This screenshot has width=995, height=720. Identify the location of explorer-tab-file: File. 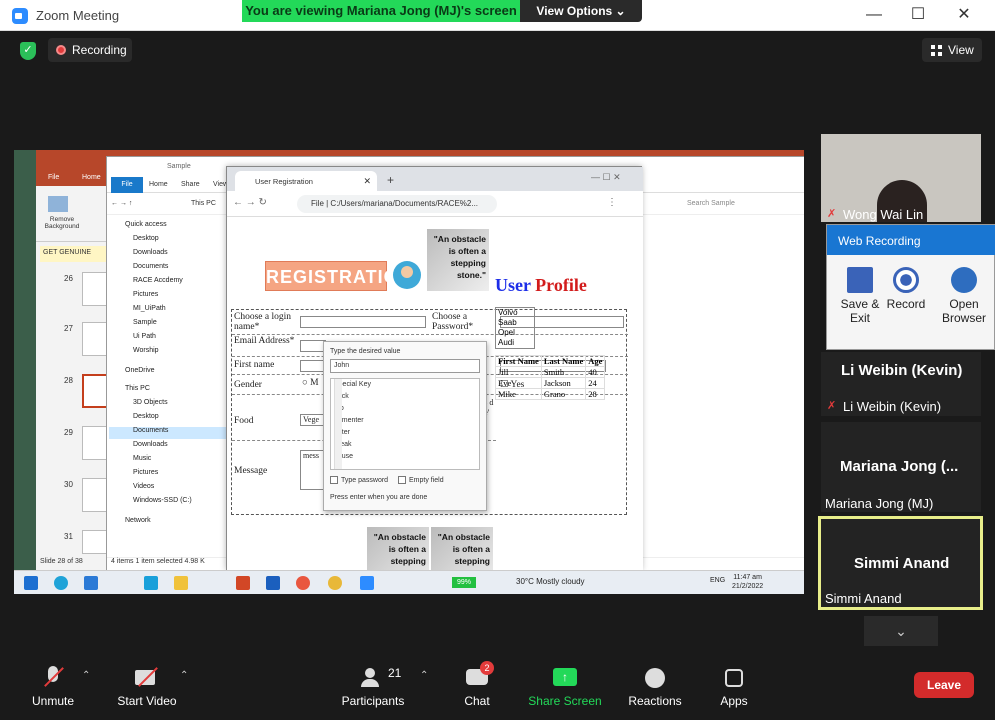
(127, 185).